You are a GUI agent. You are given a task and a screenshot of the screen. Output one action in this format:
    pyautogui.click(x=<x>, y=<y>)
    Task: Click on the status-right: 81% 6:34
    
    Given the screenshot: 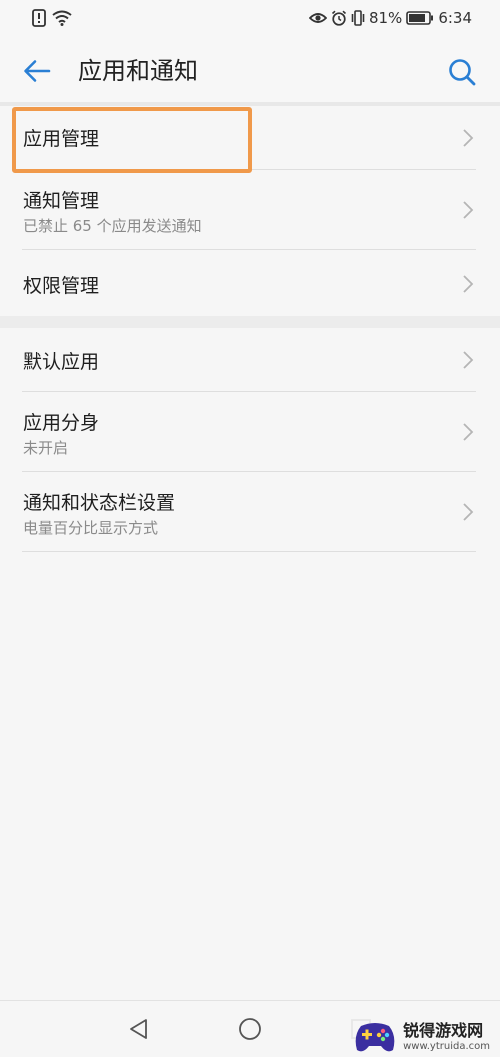 What is the action you would take?
    pyautogui.click(x=390, y=18)
    